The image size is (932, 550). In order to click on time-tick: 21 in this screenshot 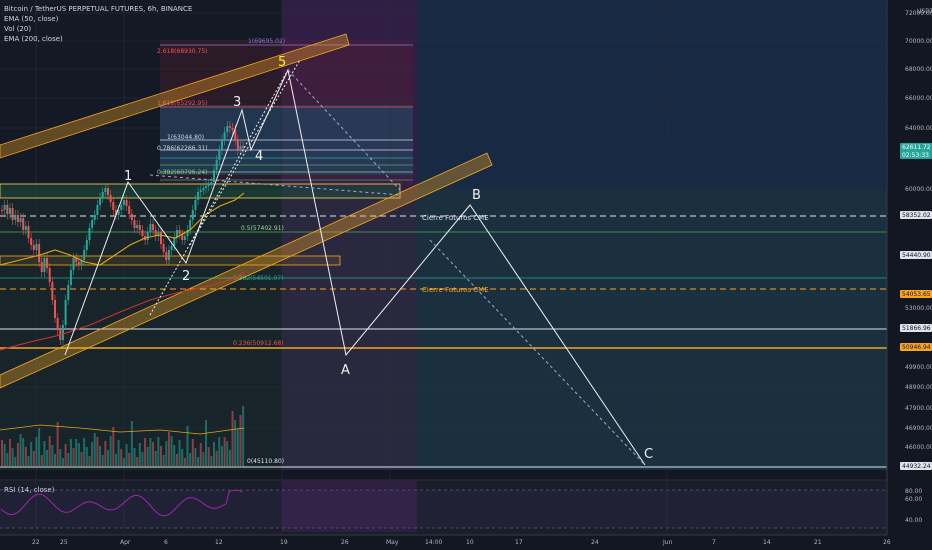, I will do `click(818, 542)`.